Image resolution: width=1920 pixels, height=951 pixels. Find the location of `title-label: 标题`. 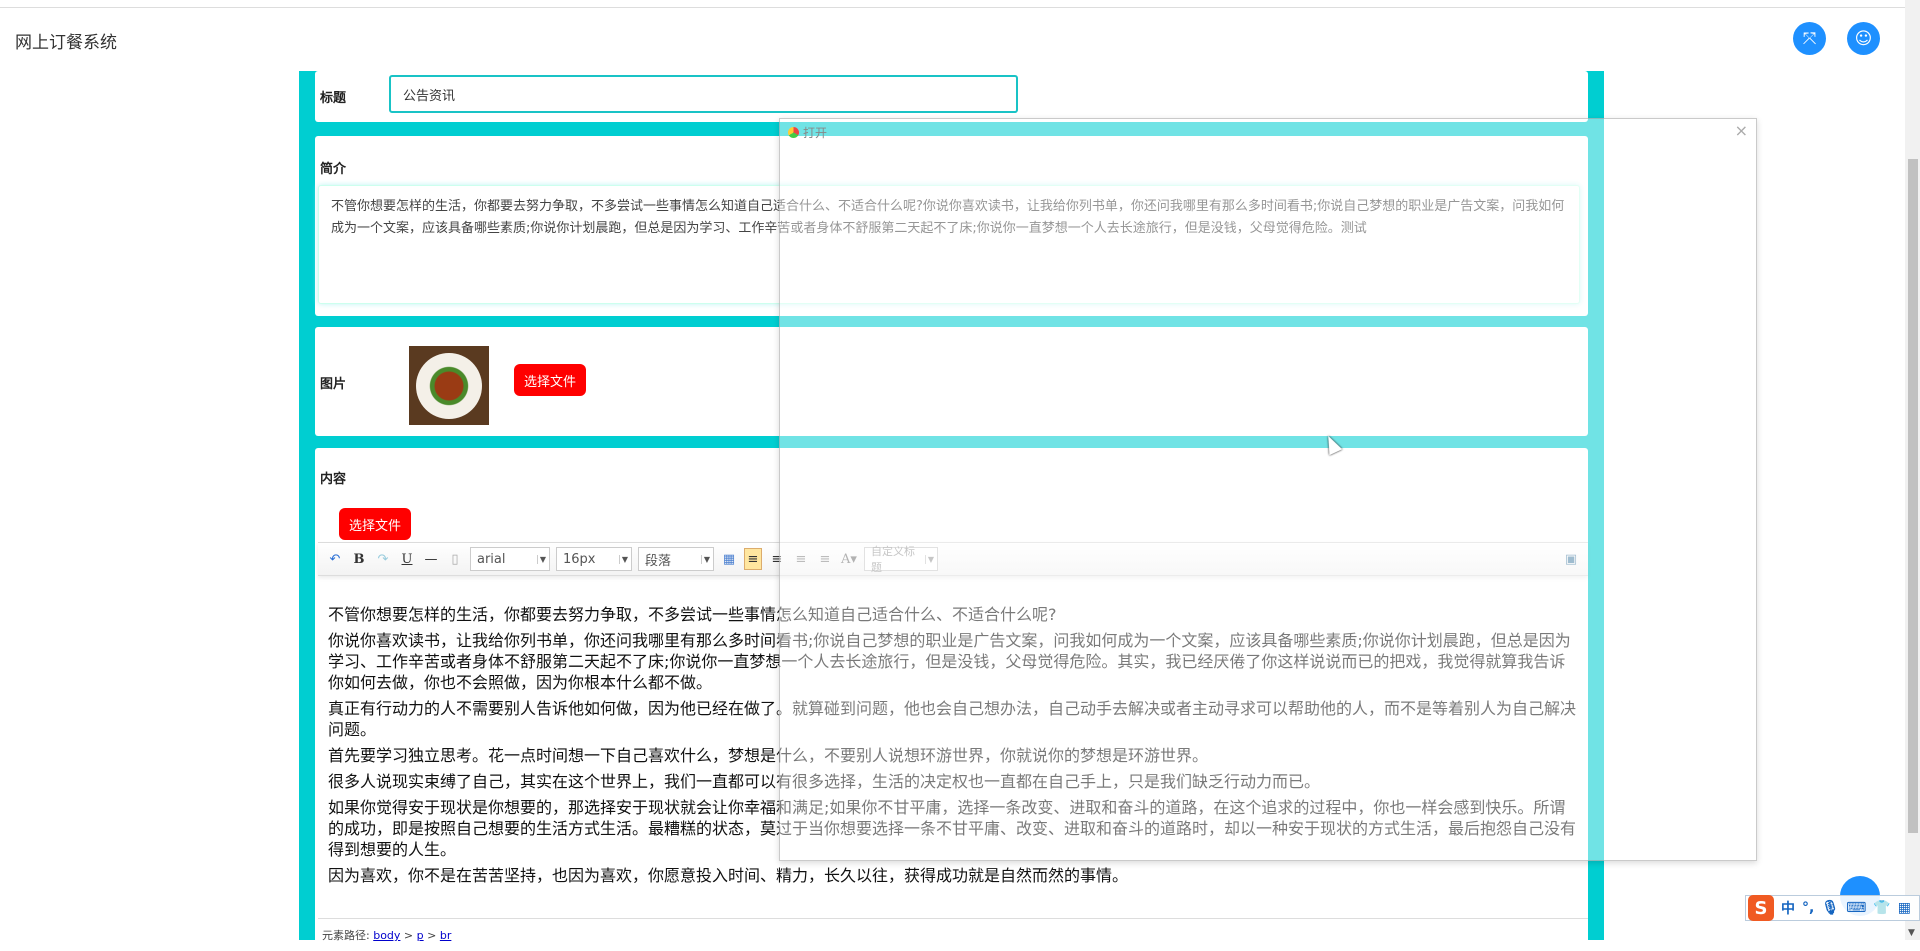

title-label: 标题 is located at coordinates (333, 98).